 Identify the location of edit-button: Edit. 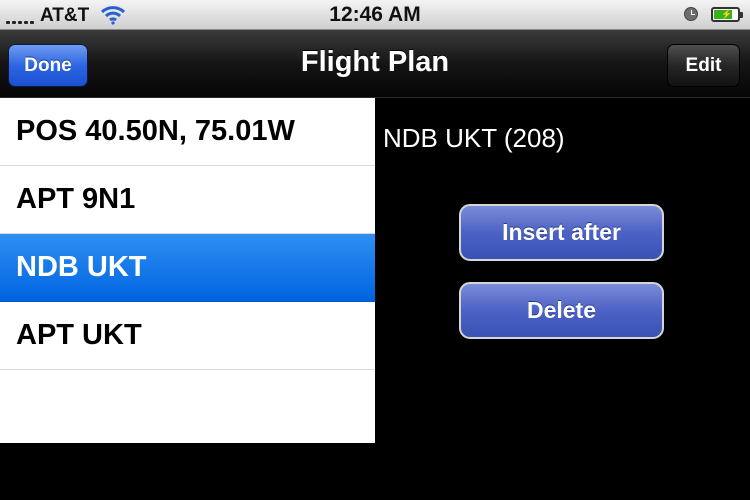
(703, 65).